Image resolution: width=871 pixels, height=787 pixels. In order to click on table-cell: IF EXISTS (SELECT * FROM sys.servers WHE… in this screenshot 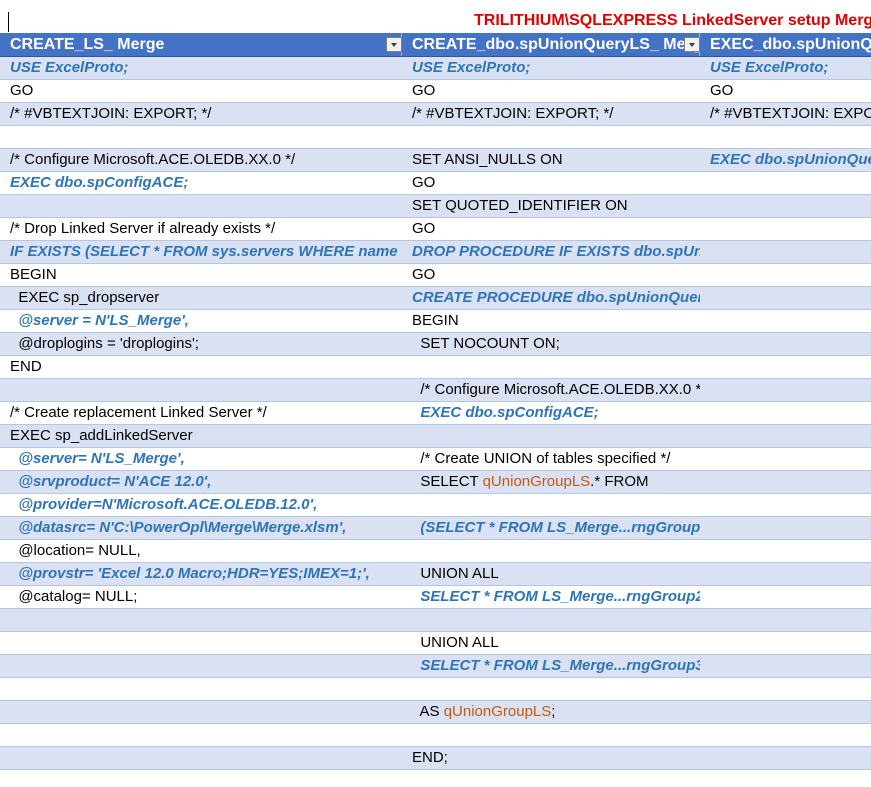, I will do `click(201, 252)`.